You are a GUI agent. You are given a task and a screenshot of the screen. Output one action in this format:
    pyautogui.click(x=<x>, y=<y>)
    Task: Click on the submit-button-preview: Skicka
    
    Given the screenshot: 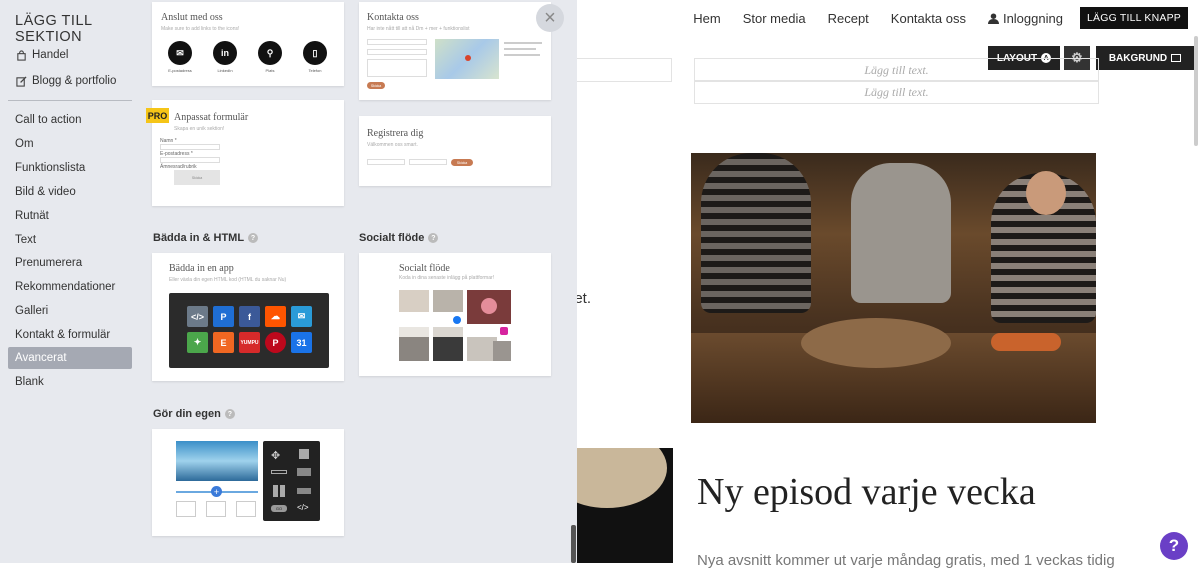 What is the action you would take?
    pyautogui.click(x=462, y=162)
    